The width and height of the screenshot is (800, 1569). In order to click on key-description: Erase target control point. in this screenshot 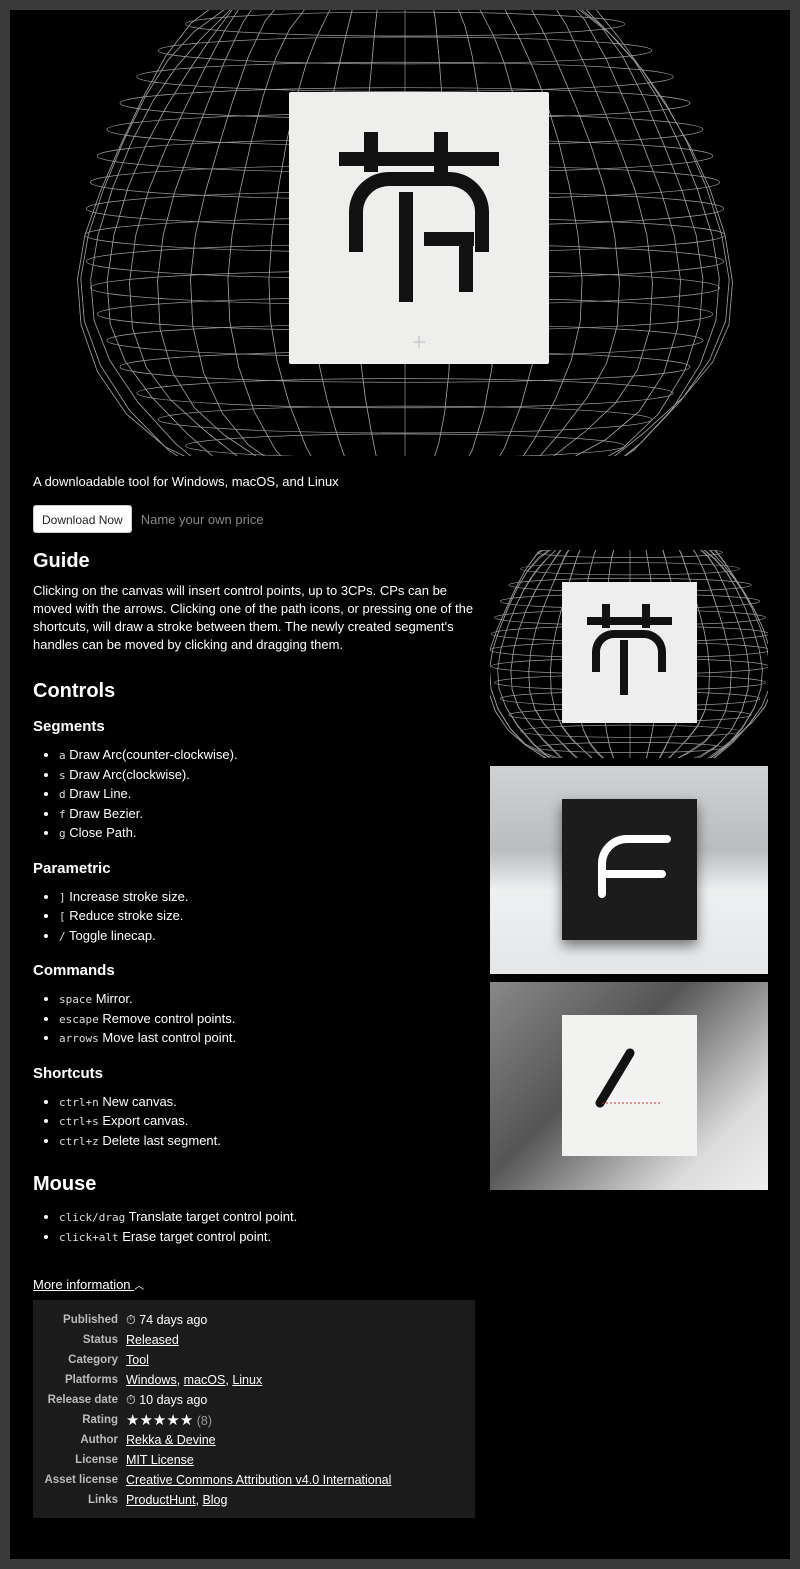, I will do `click(197, 1236)`.